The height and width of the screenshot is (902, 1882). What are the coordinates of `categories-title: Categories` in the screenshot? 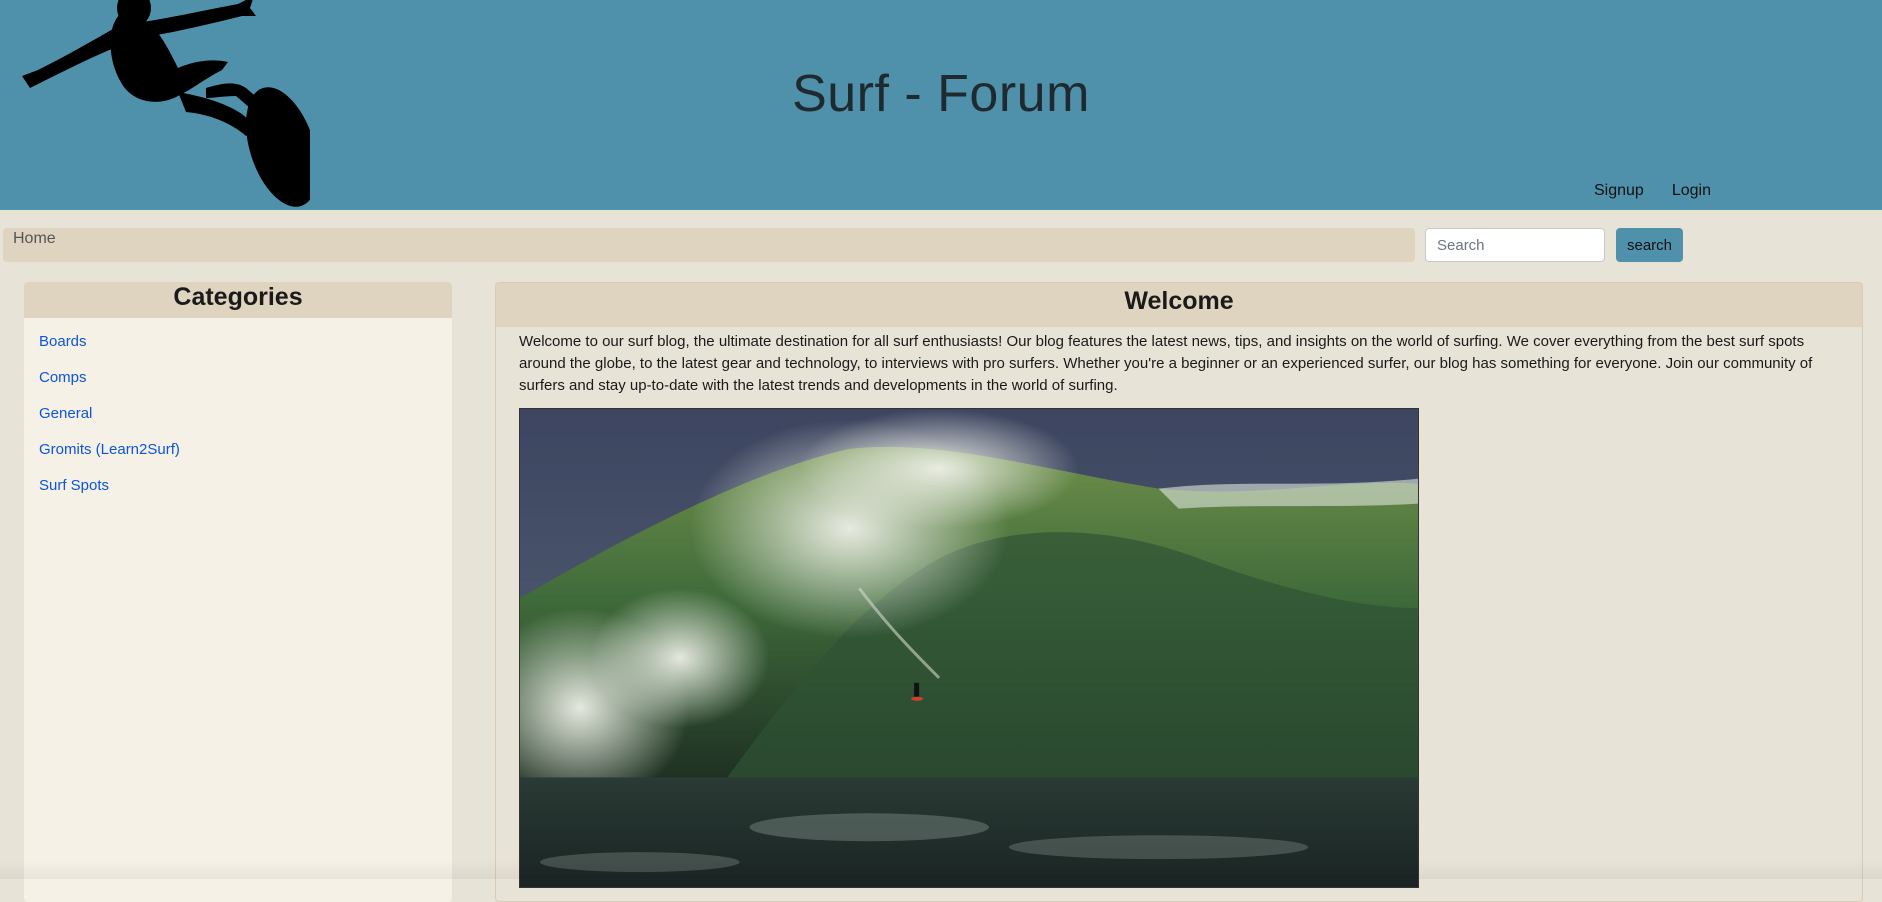 It's located at (238, 300).